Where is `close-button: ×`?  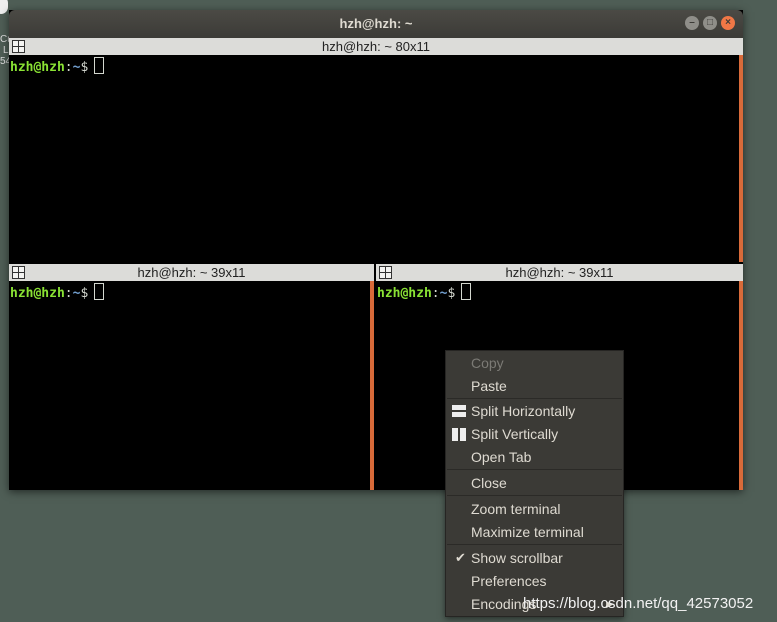
close-button: × is located at coordinates (728, 23).